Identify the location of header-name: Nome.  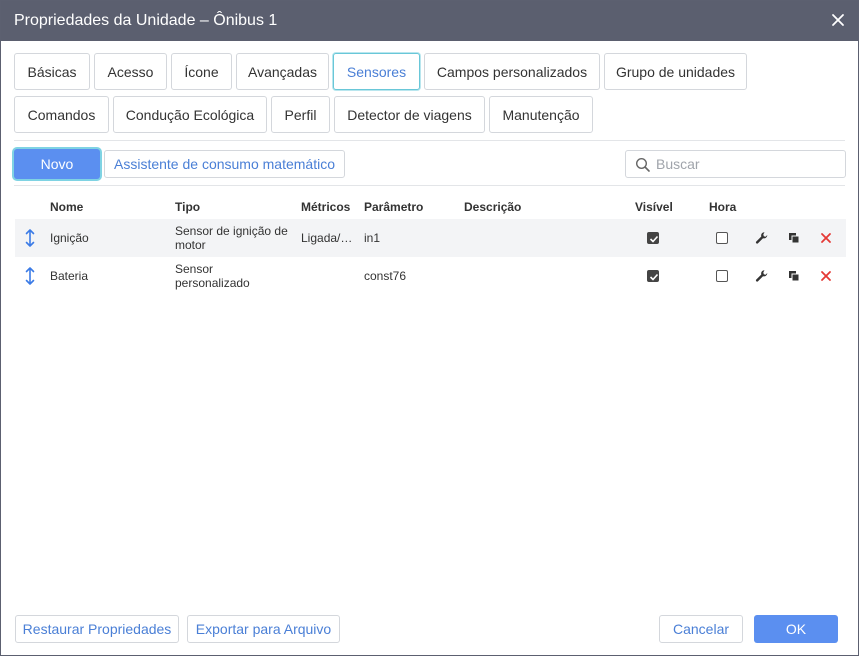
(67, 207).